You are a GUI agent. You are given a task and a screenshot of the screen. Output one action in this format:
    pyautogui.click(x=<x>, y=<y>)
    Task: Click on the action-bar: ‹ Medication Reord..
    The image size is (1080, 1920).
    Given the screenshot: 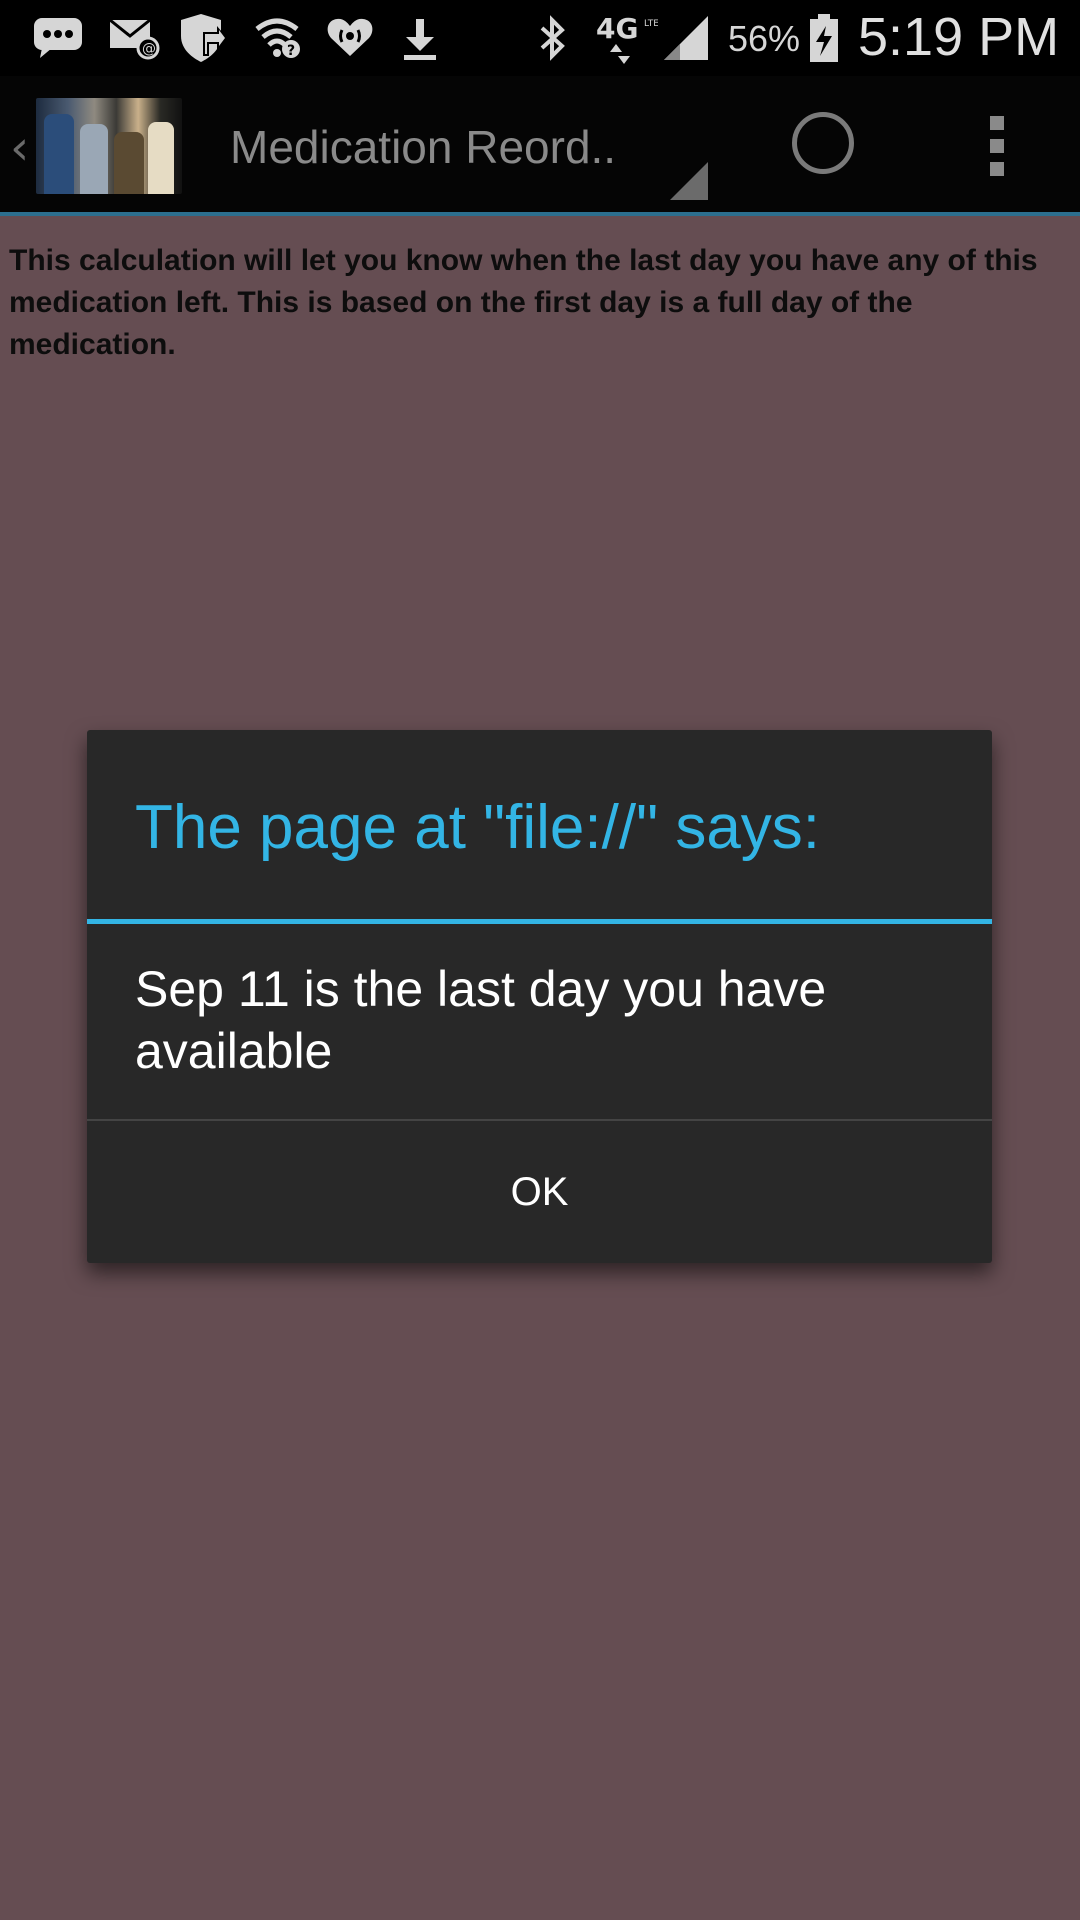 What is the action you would take?
    pyautogui.click(x=540, y=146)
    